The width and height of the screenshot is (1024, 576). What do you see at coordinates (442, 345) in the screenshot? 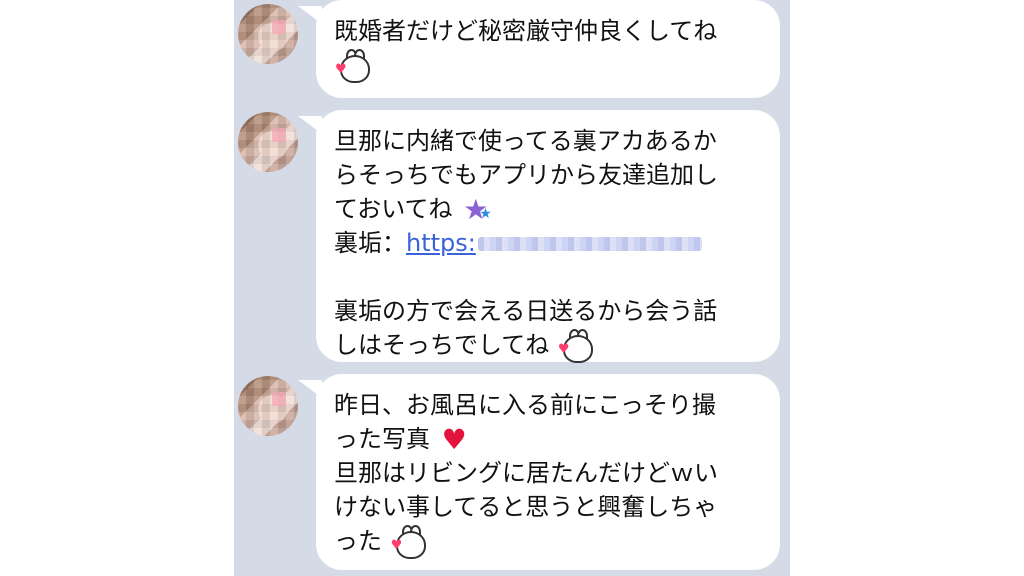
I see `message-text: しはそっちでしてね` at bounding box center [442, 345].